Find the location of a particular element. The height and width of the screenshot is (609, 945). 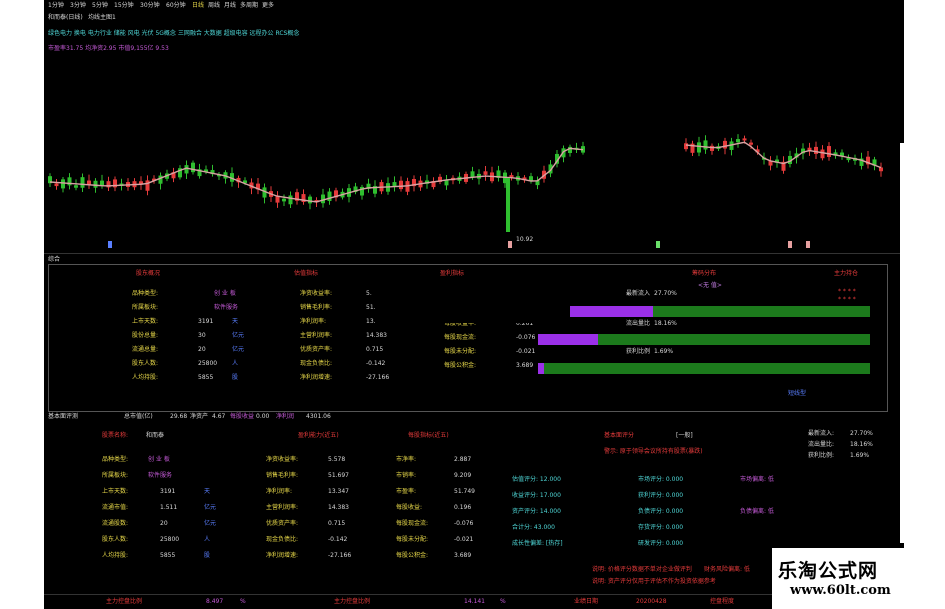

p2-score: 收益评分: 17.000 is located at coordinates (536, 495).